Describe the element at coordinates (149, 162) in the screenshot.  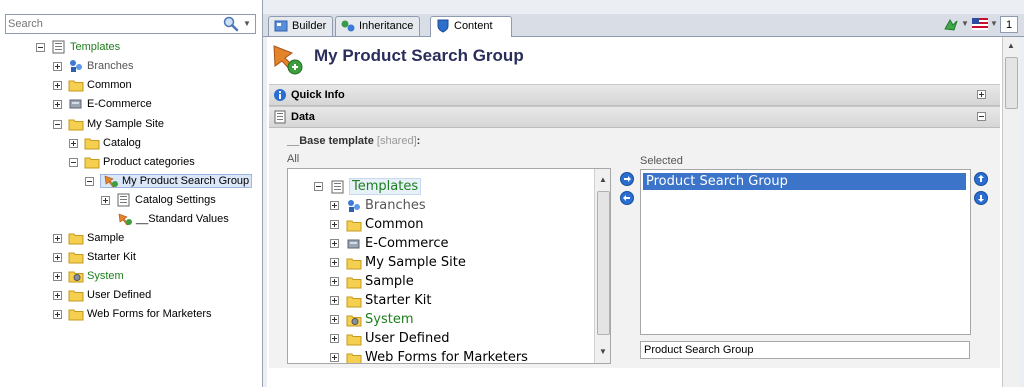
I see `tree-node-label: Product categories` at that location.